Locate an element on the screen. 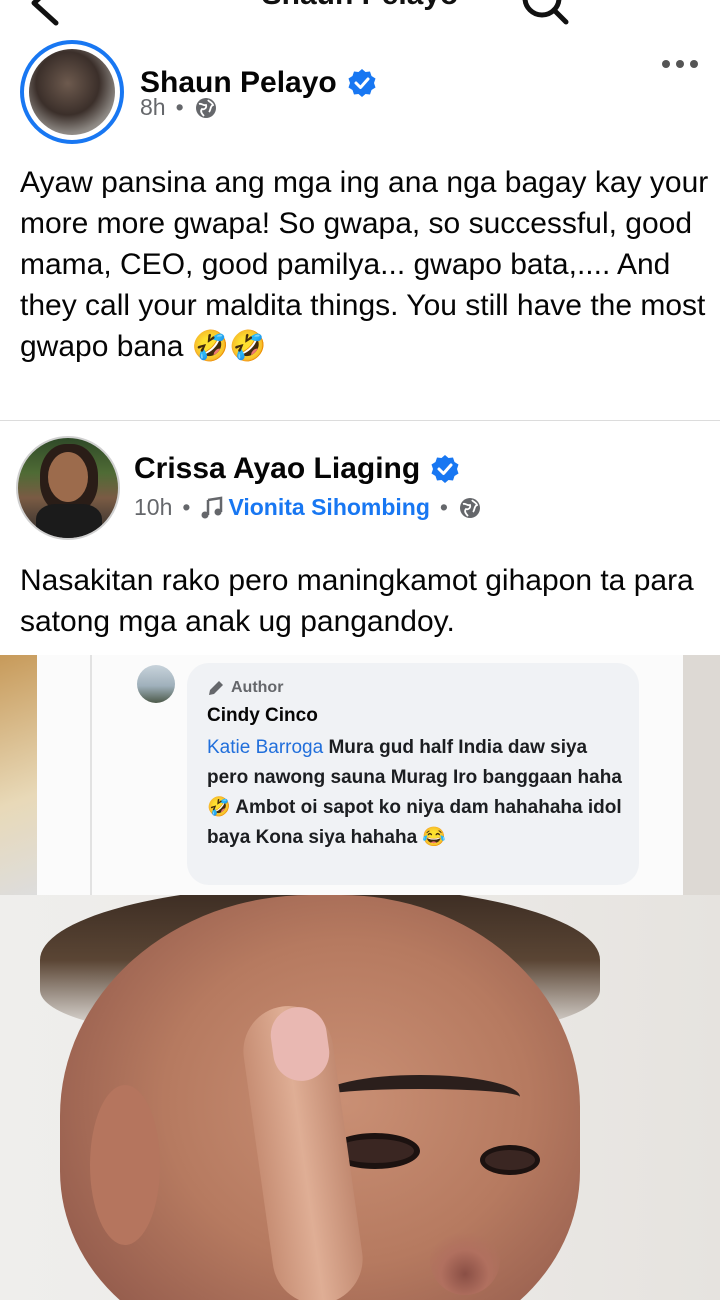 The width and height of the screenshot is (720, 1300). pencil-icon is located at coordinates (216, 688).